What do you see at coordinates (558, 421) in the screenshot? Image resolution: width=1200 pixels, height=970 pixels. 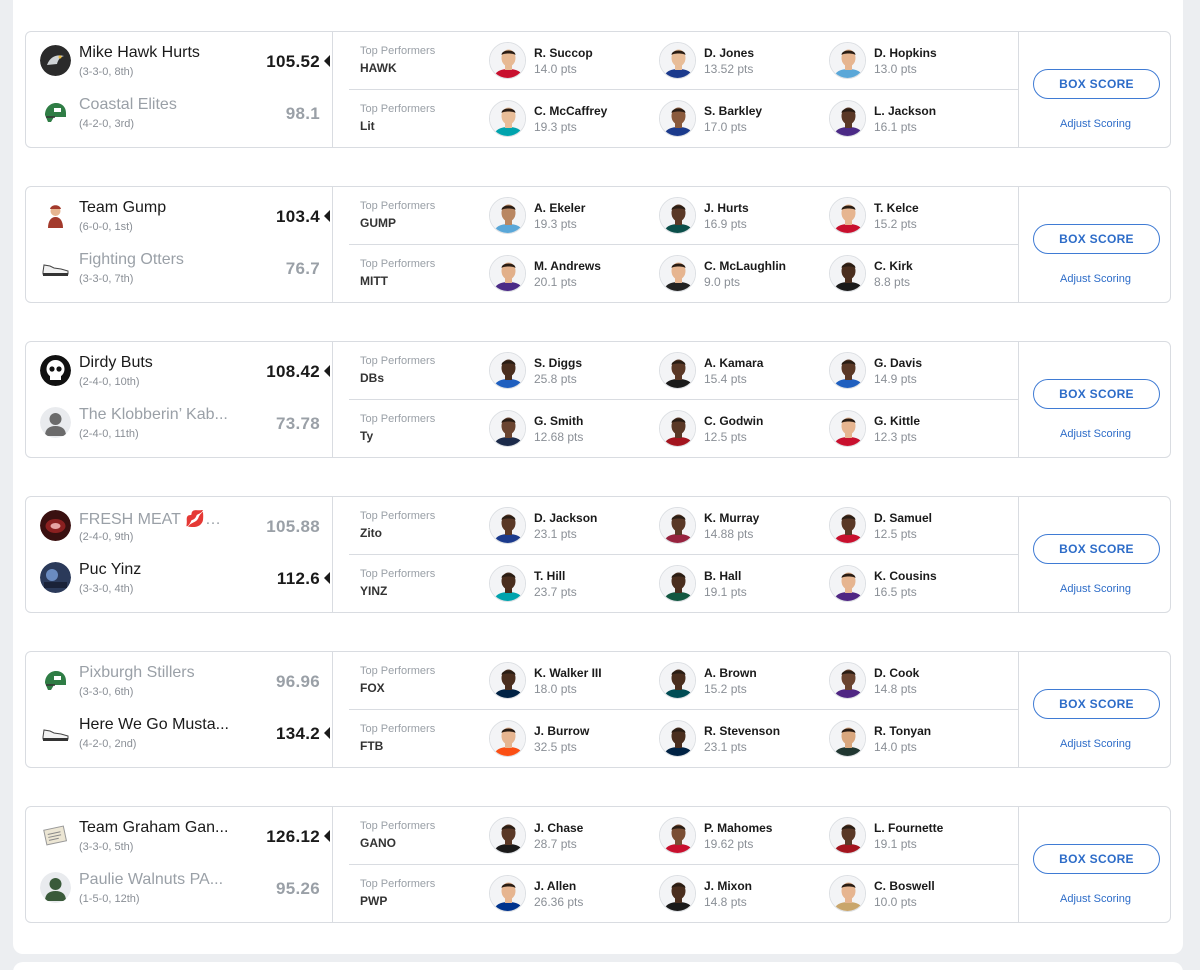 I see `player-name: G. Smith` at bounding box center [558, 421].